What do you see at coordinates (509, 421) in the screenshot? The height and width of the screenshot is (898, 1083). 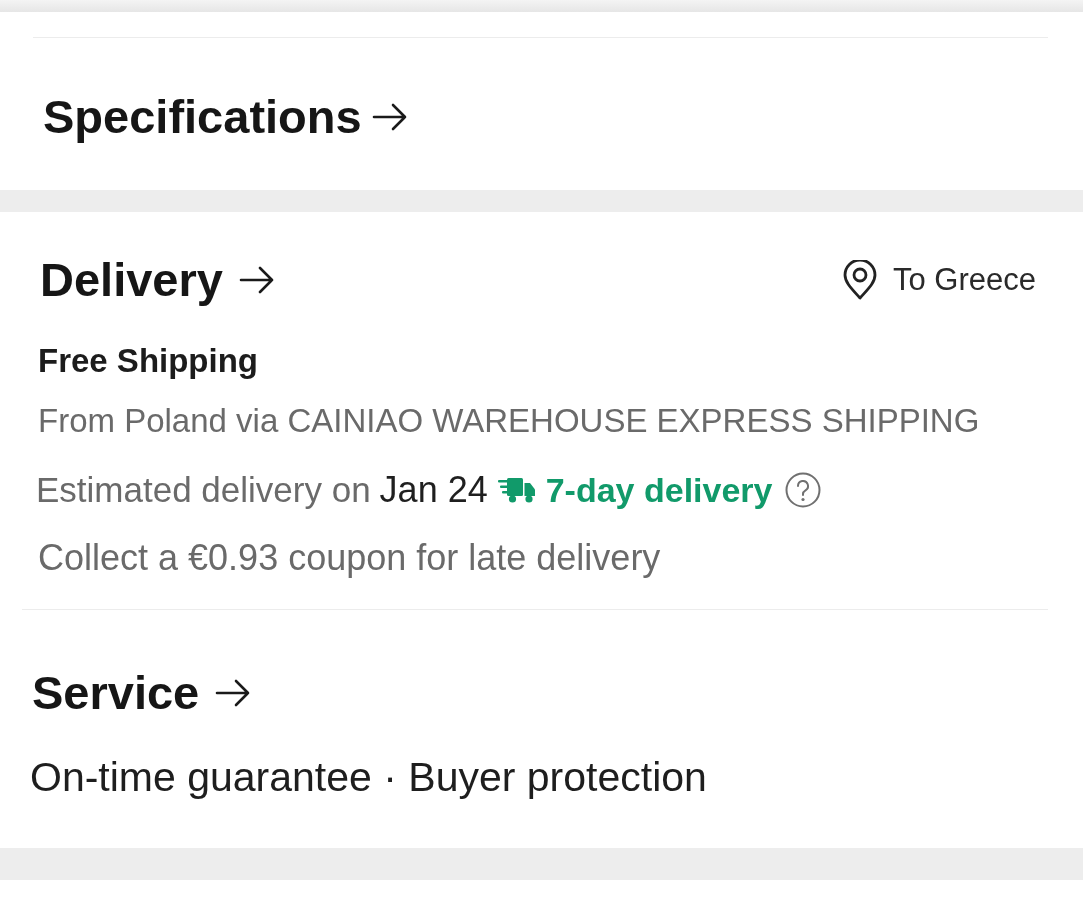 I see `shipping-route: From Poland via CAINIAO WAREHOUSE EXPRESS SHIPPING` at bounding box center [509, 421].